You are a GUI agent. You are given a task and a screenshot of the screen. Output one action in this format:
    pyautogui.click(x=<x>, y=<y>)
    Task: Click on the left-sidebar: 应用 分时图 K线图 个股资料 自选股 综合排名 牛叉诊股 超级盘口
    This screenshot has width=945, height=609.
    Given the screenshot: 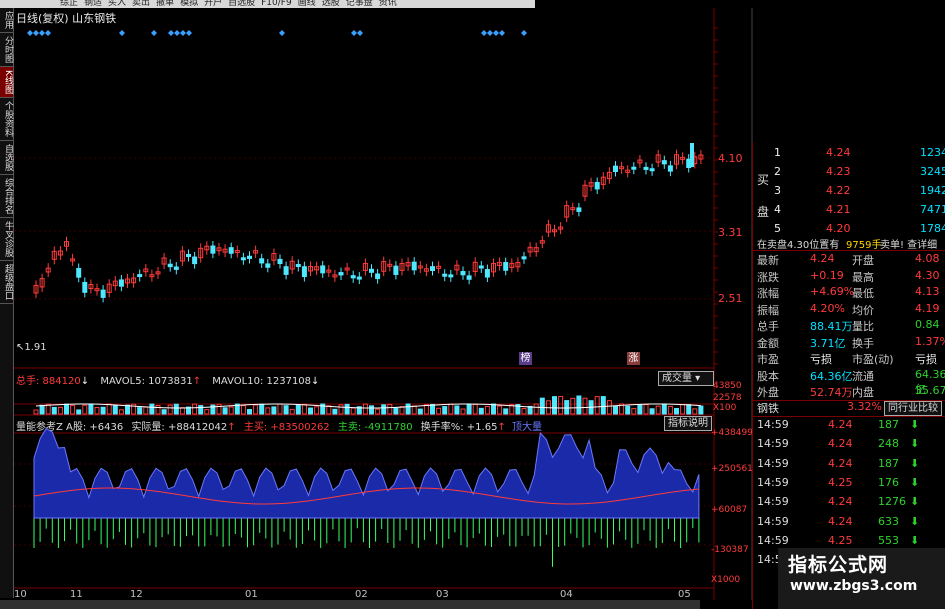 What is the action you would take?
    pyautogui.click(x=7, y=303)
    